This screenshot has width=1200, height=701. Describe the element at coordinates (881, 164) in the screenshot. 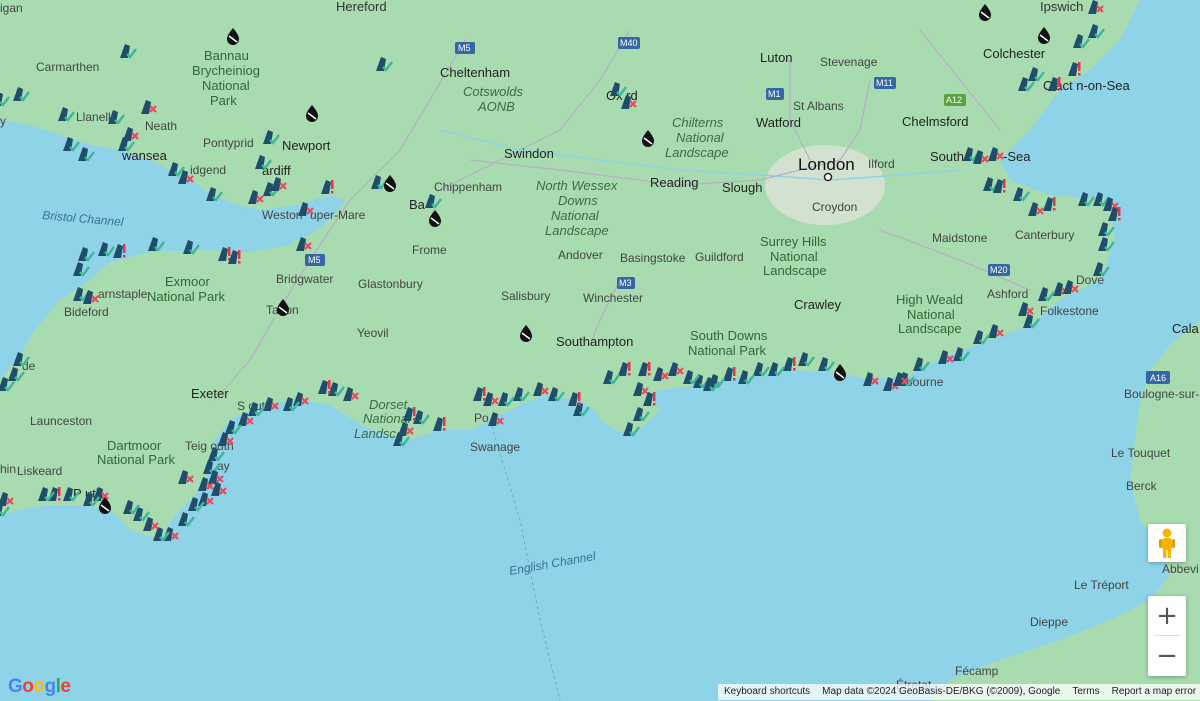

I see `label-ilford: Ilford` at that location.